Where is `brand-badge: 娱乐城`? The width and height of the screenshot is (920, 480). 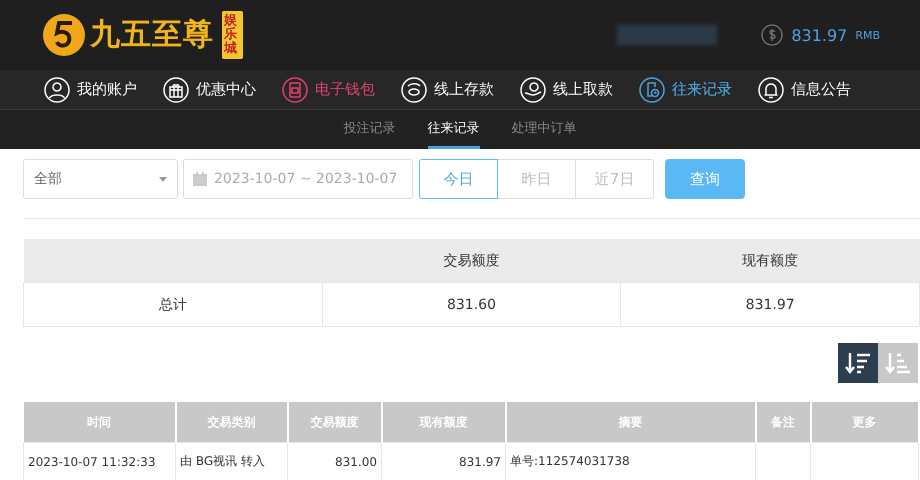 brand-badge: 娱乐城 is located at coordinates (232, 35).